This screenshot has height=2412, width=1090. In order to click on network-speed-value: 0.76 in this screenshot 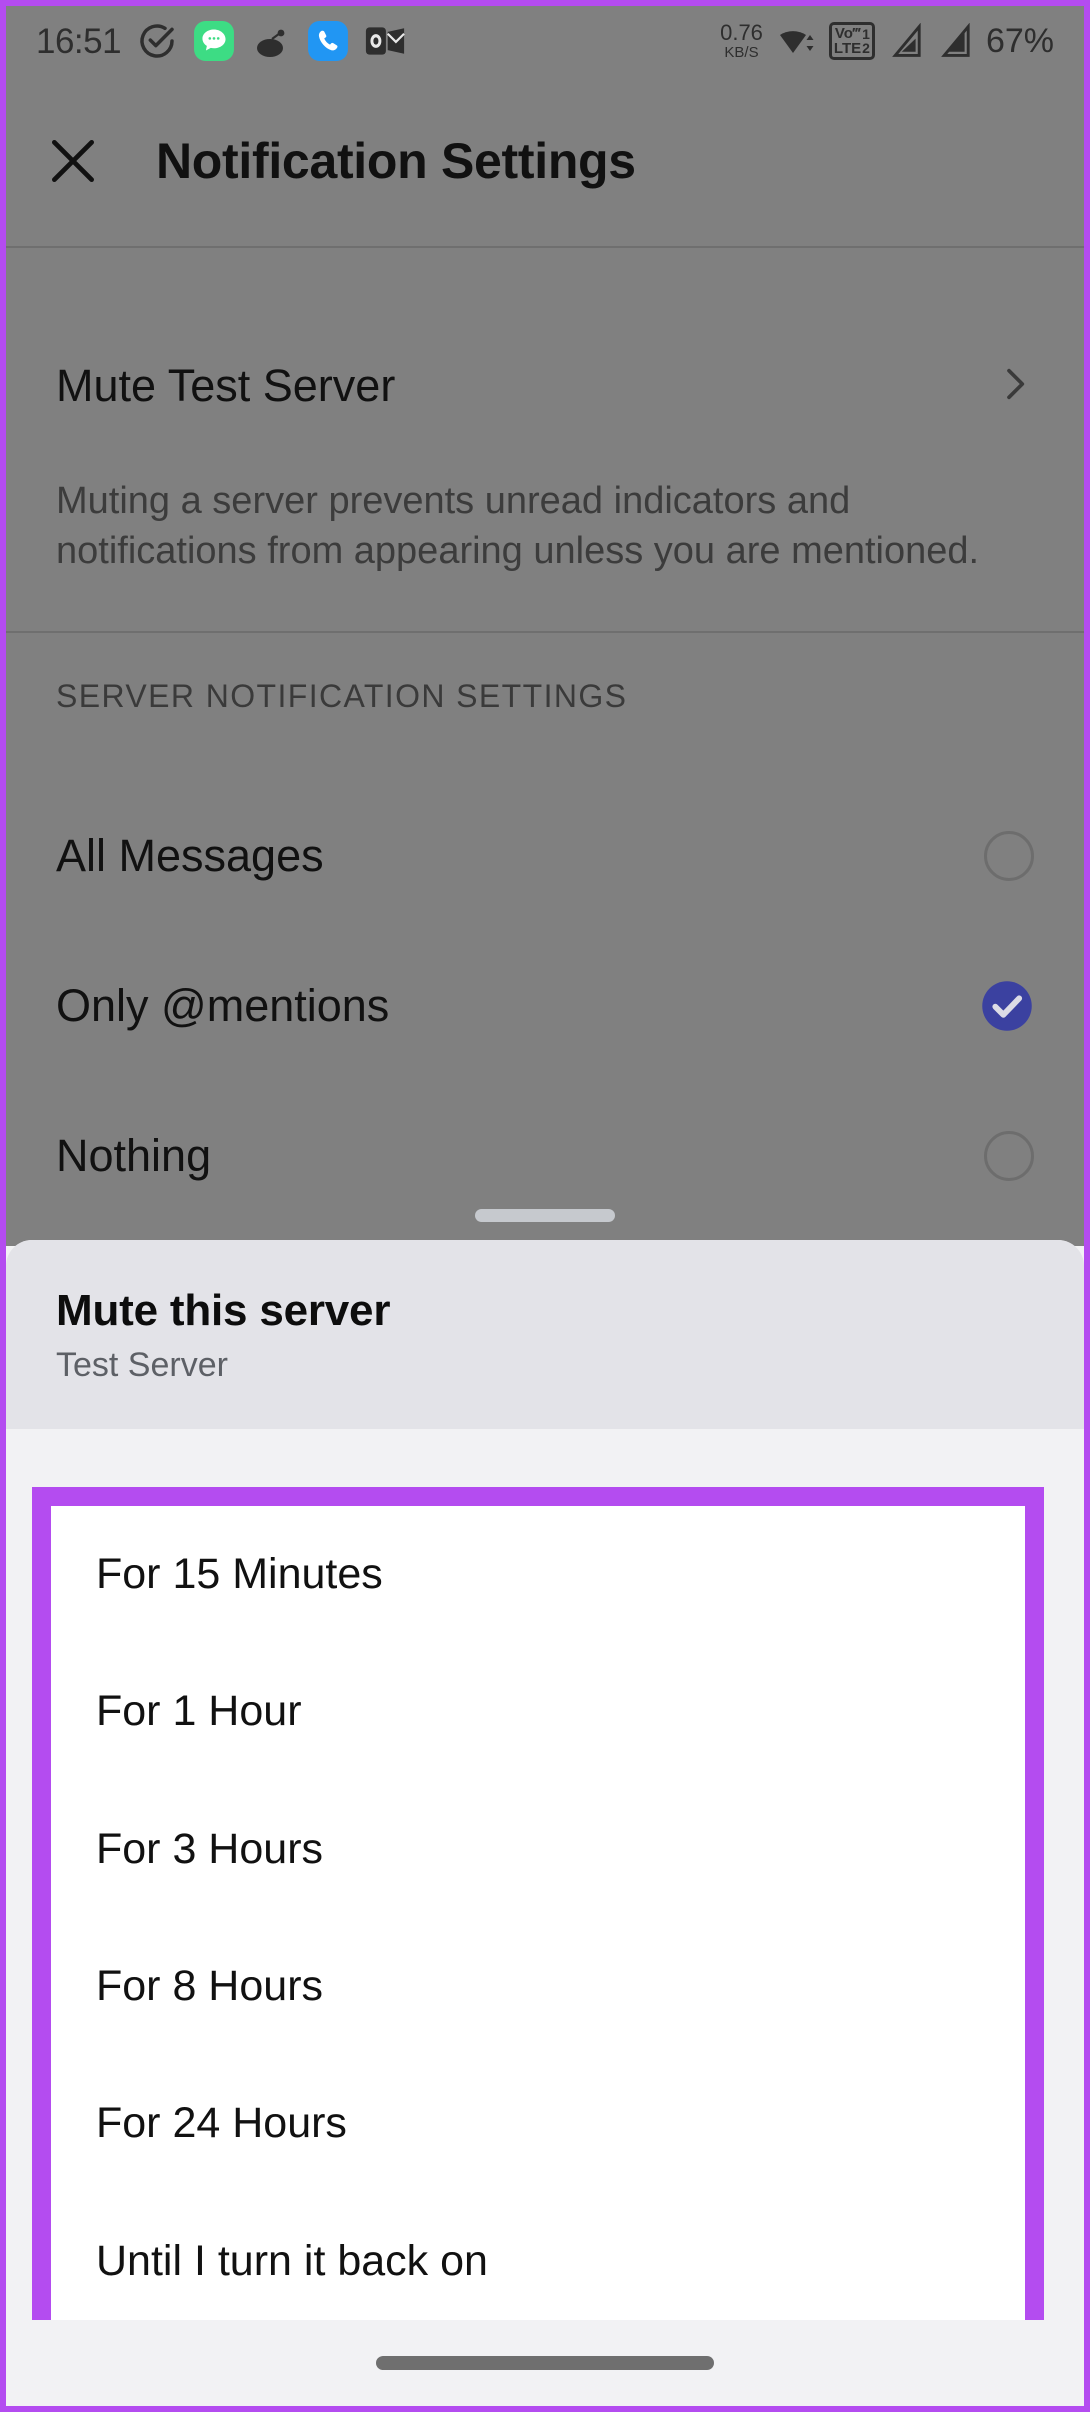, I will do `click(741, 32)`.